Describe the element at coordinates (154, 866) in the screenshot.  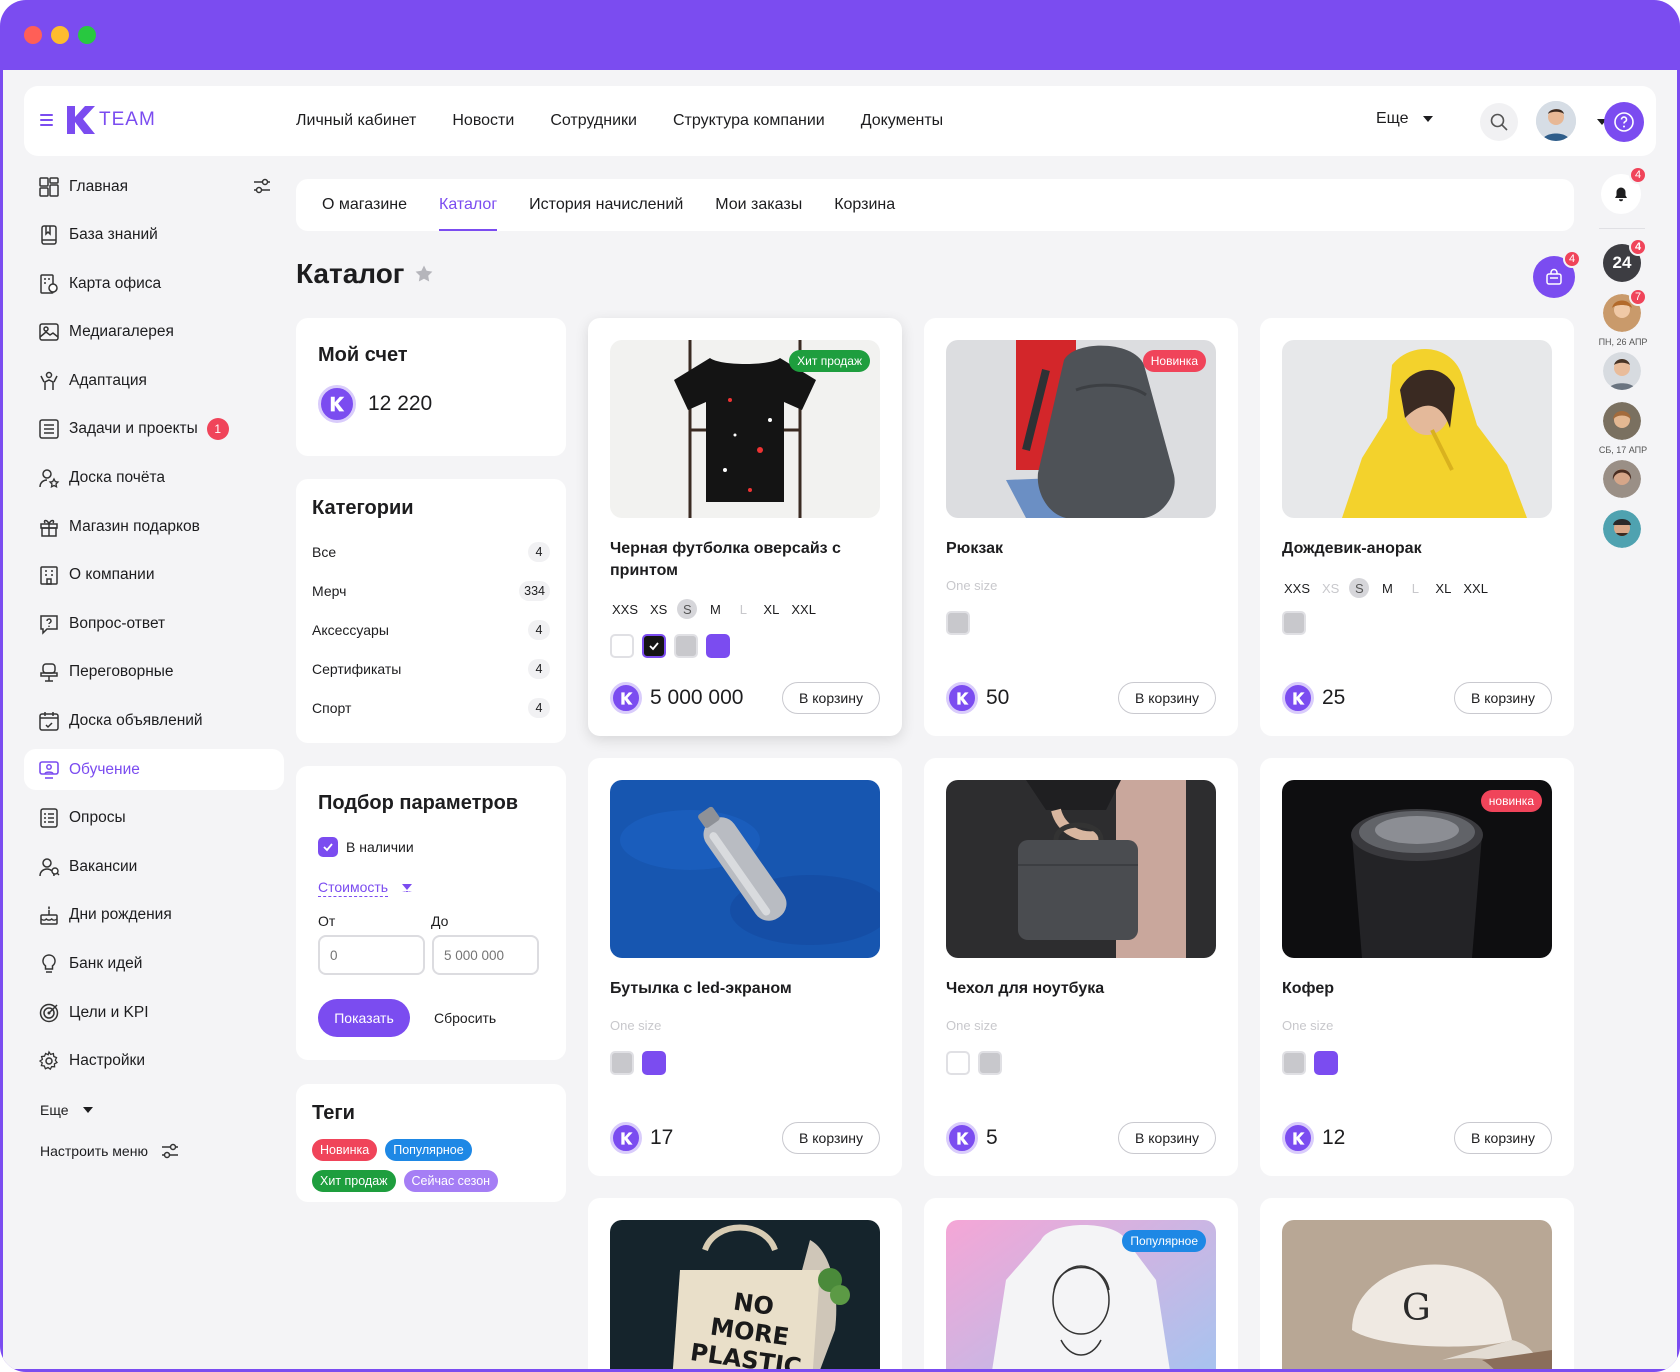
I see `sidebar-item-vacancies: Вакансии` at that location.